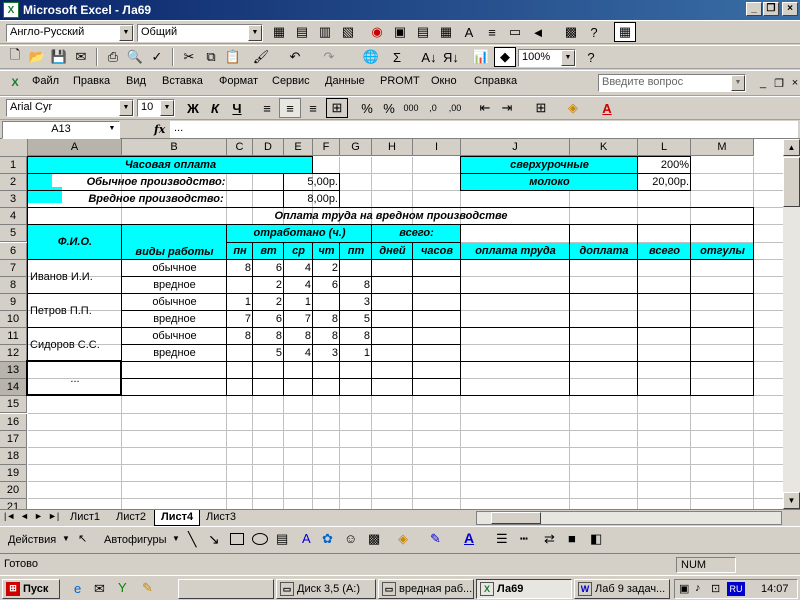  I want to click on milk-value: 20,00р., so click(664, 182).